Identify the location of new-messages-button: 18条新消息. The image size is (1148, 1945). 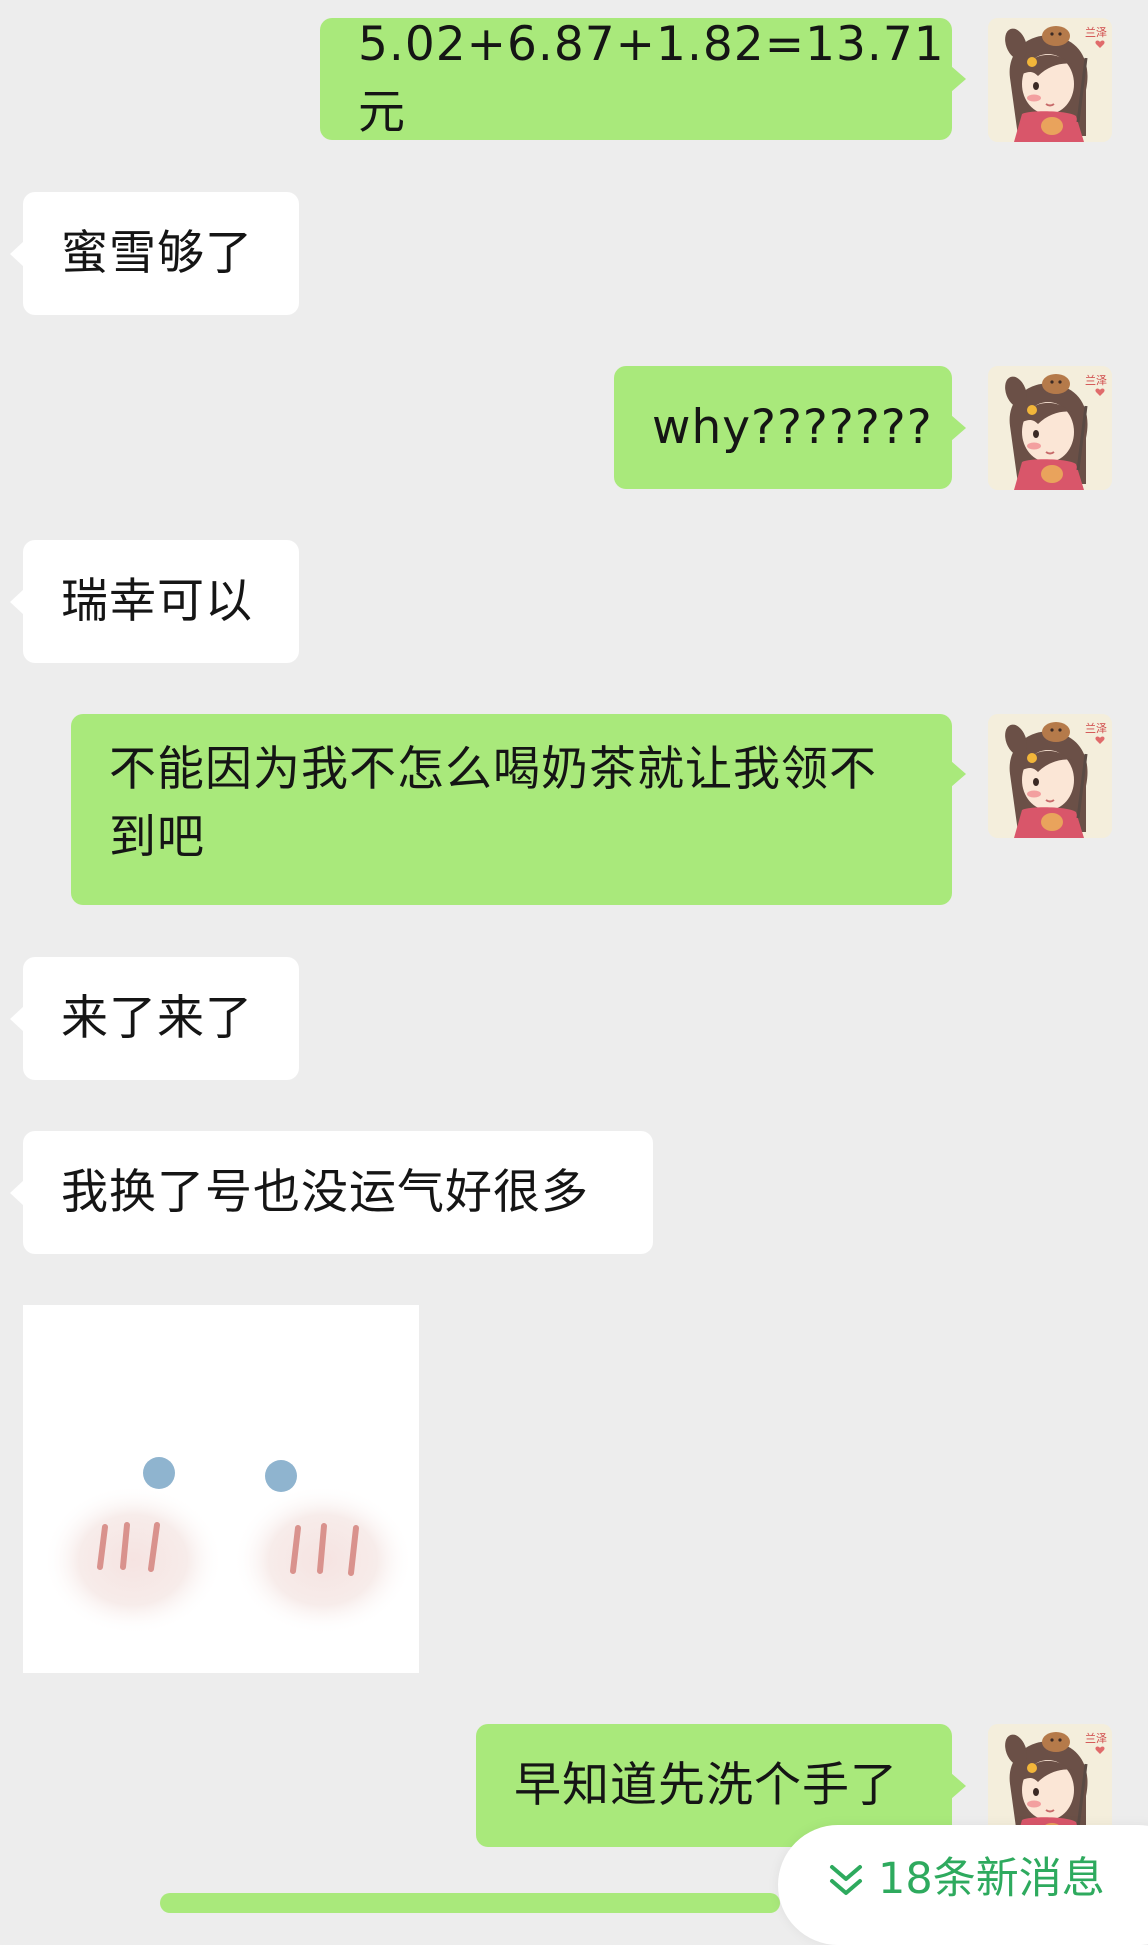
(963, 1885).